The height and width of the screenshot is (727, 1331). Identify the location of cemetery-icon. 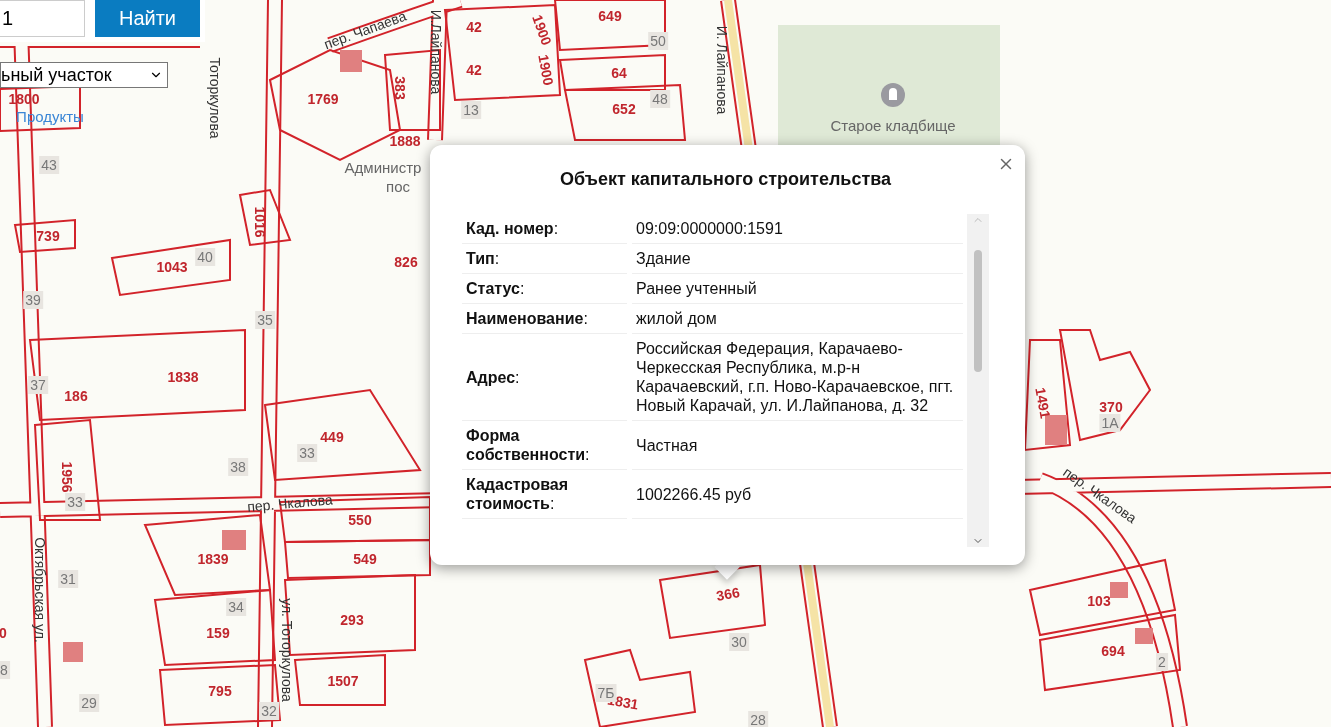
(893, 95).